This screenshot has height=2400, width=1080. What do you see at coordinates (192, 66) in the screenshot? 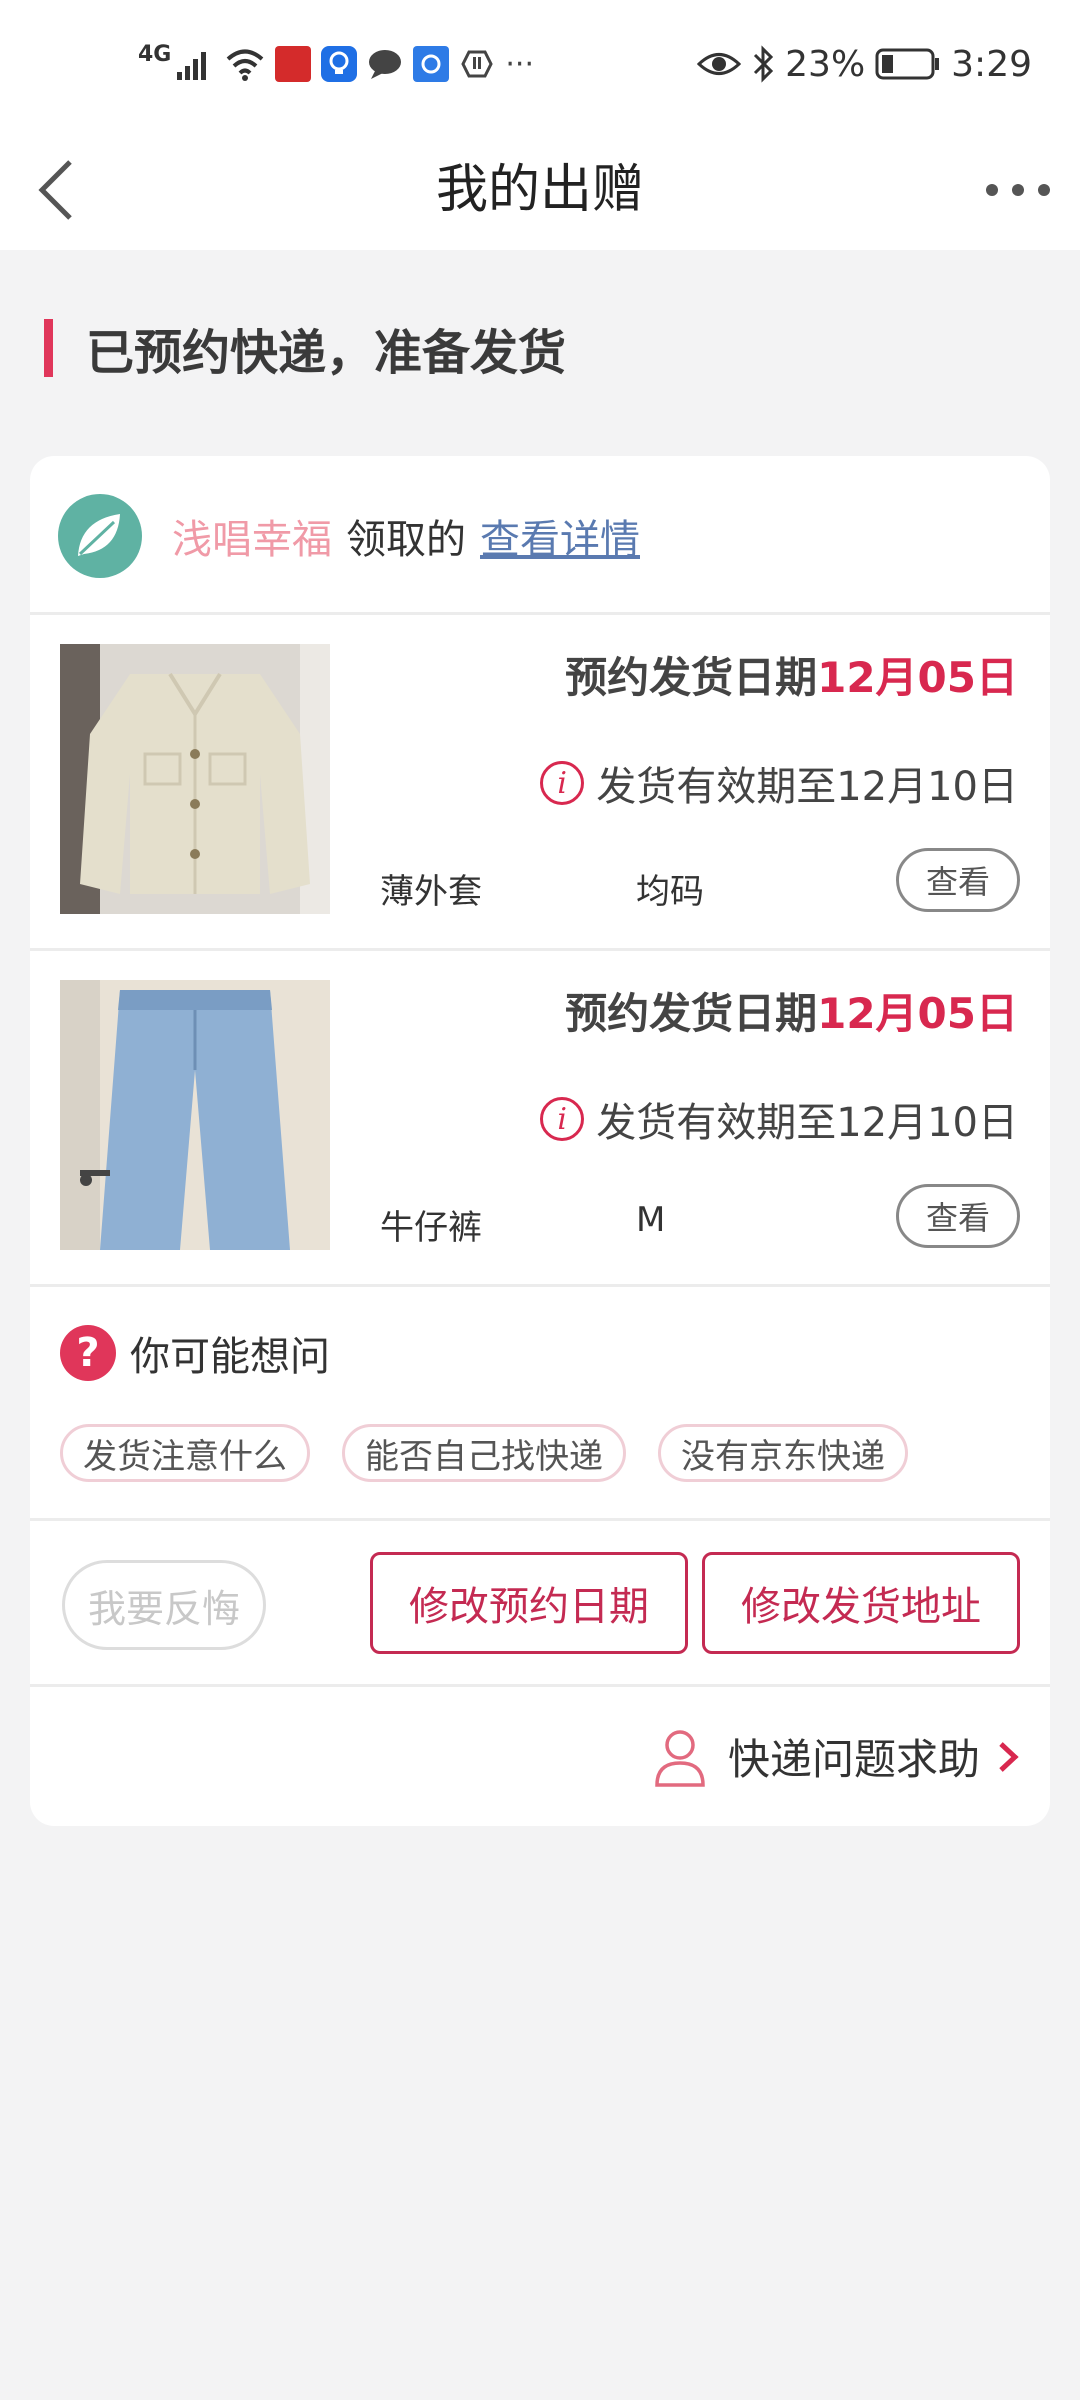
I see `signal-icon` at bounding box center [192, 66].